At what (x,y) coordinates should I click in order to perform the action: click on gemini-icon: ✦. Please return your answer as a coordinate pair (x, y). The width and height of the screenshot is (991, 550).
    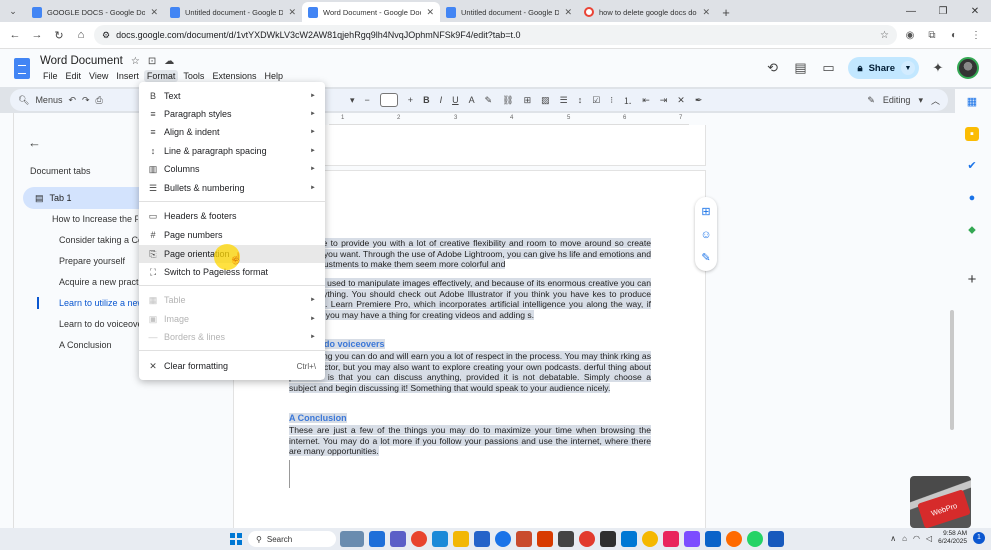
    Looking at the image, I should click on (938, 68).